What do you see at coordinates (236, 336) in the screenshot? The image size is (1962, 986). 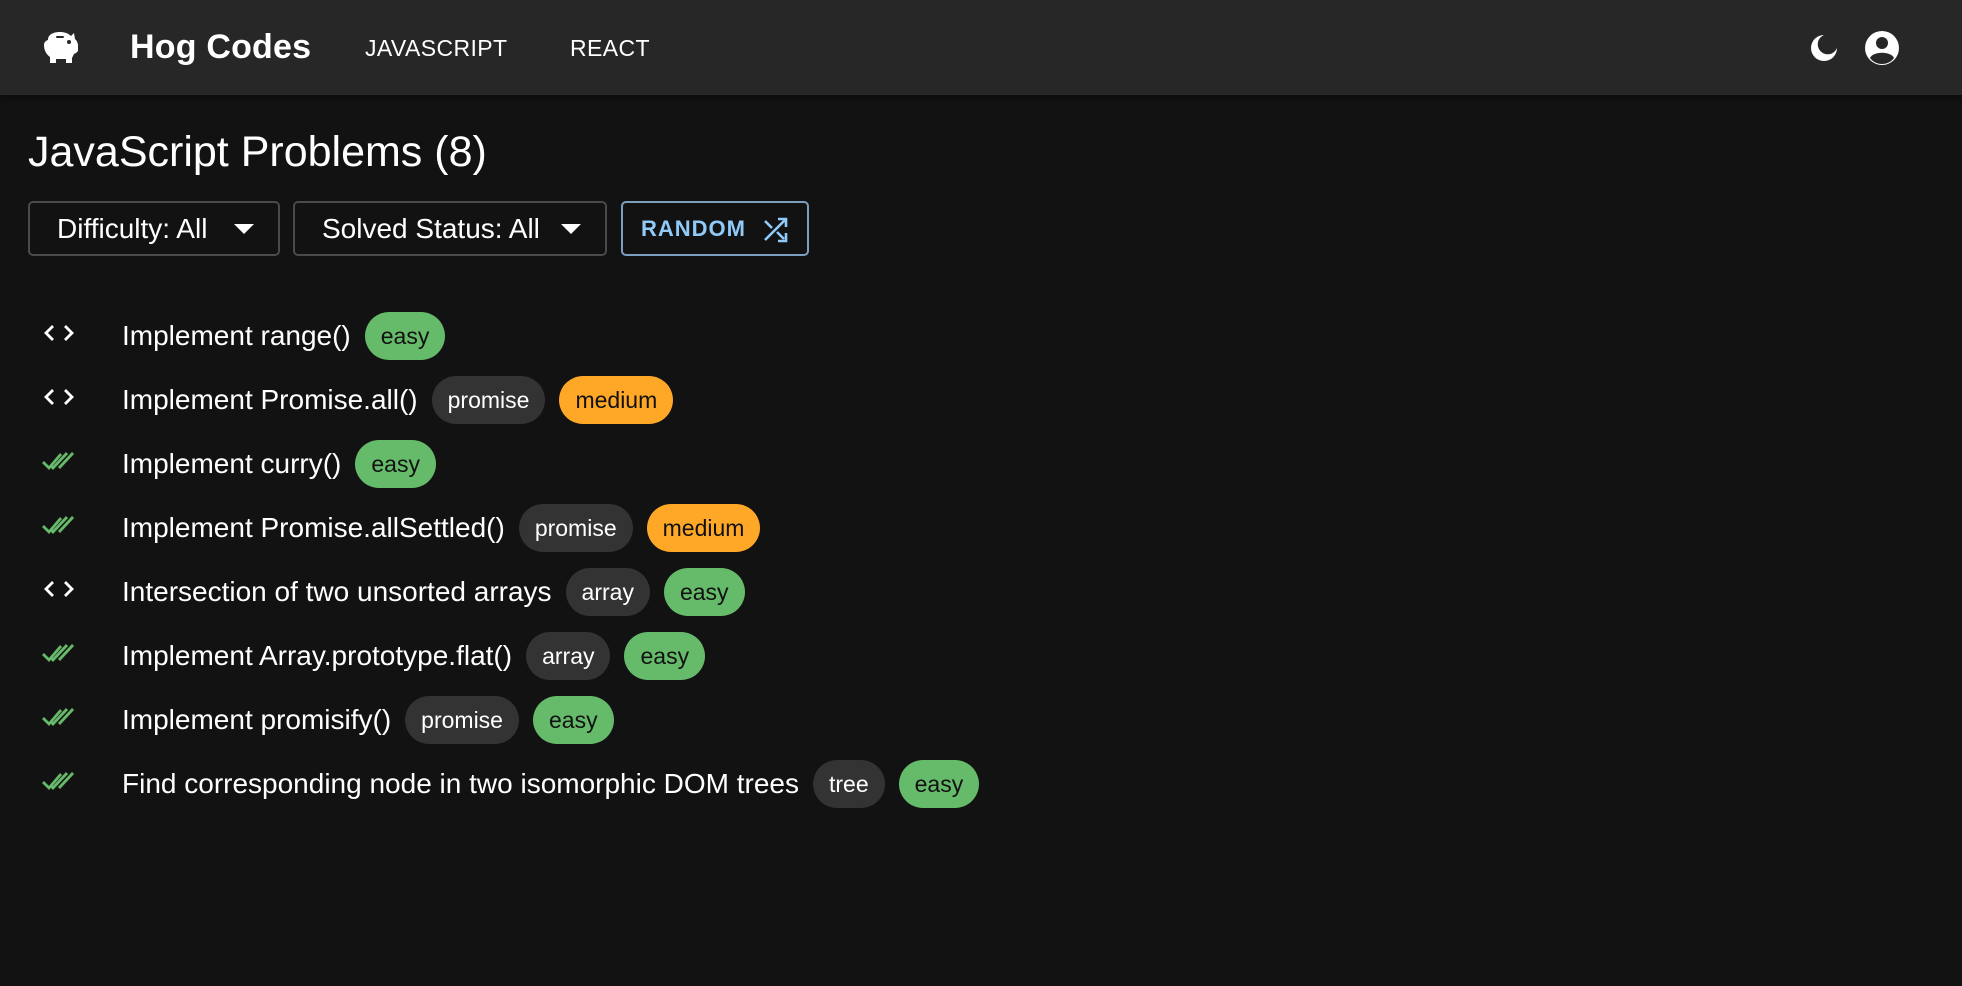 I see `problem-title: Implement range()` at bounding box center [236, 336].